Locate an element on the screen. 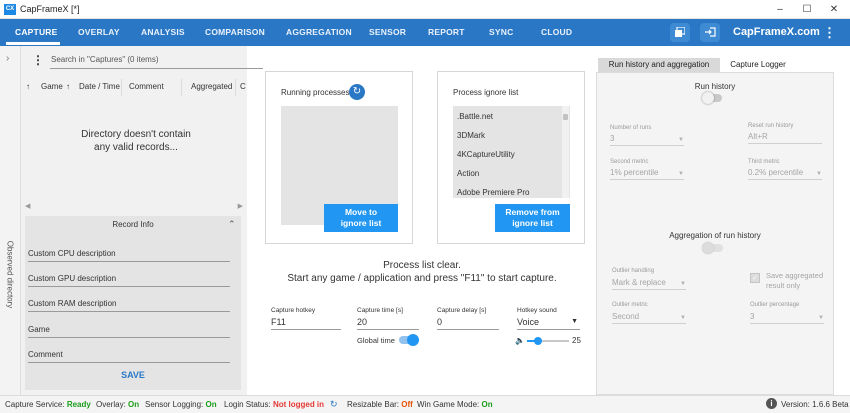 Image resolution: width=850 pixels, height=413 pixels. captures-menu-icon: ⋮ is located at coordinates (38, 60).